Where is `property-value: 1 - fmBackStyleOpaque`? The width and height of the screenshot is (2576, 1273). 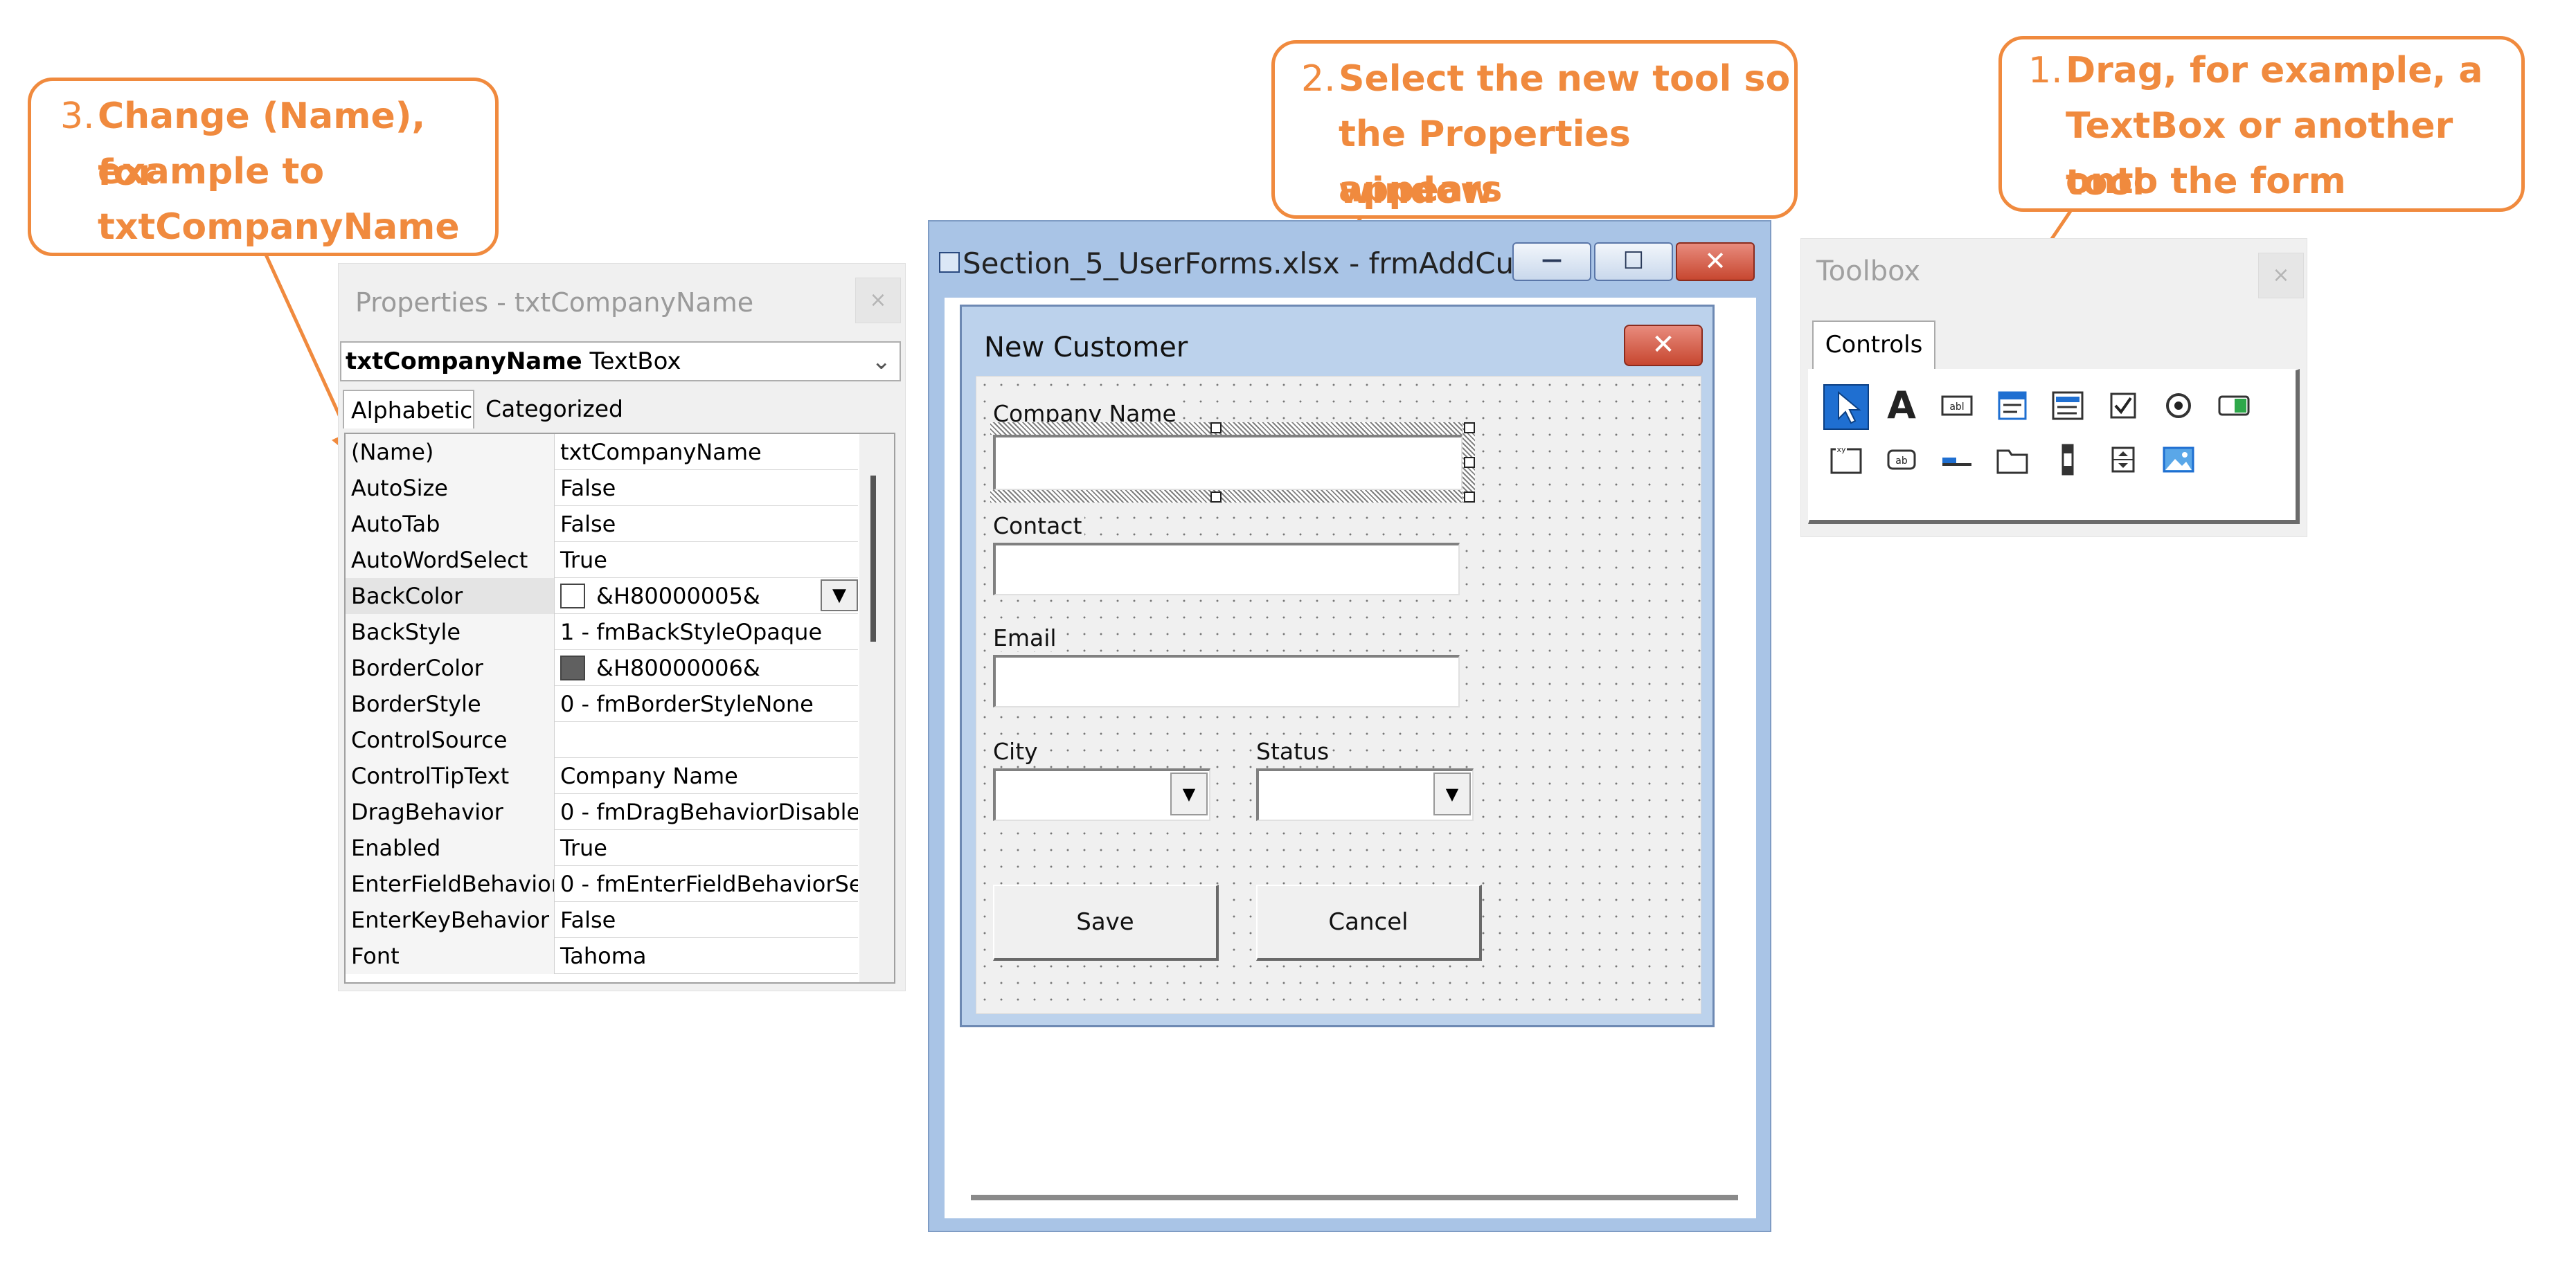
property-value: 1 - fmBackStyleOpaque is located at coordinates (707, 632).